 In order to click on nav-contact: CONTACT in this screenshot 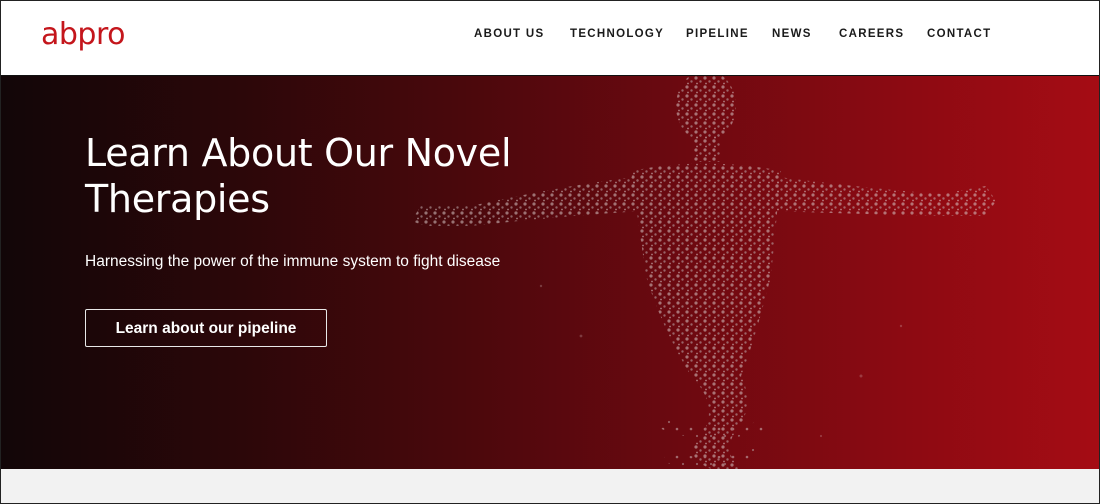, I will do `click(959, 34)`.